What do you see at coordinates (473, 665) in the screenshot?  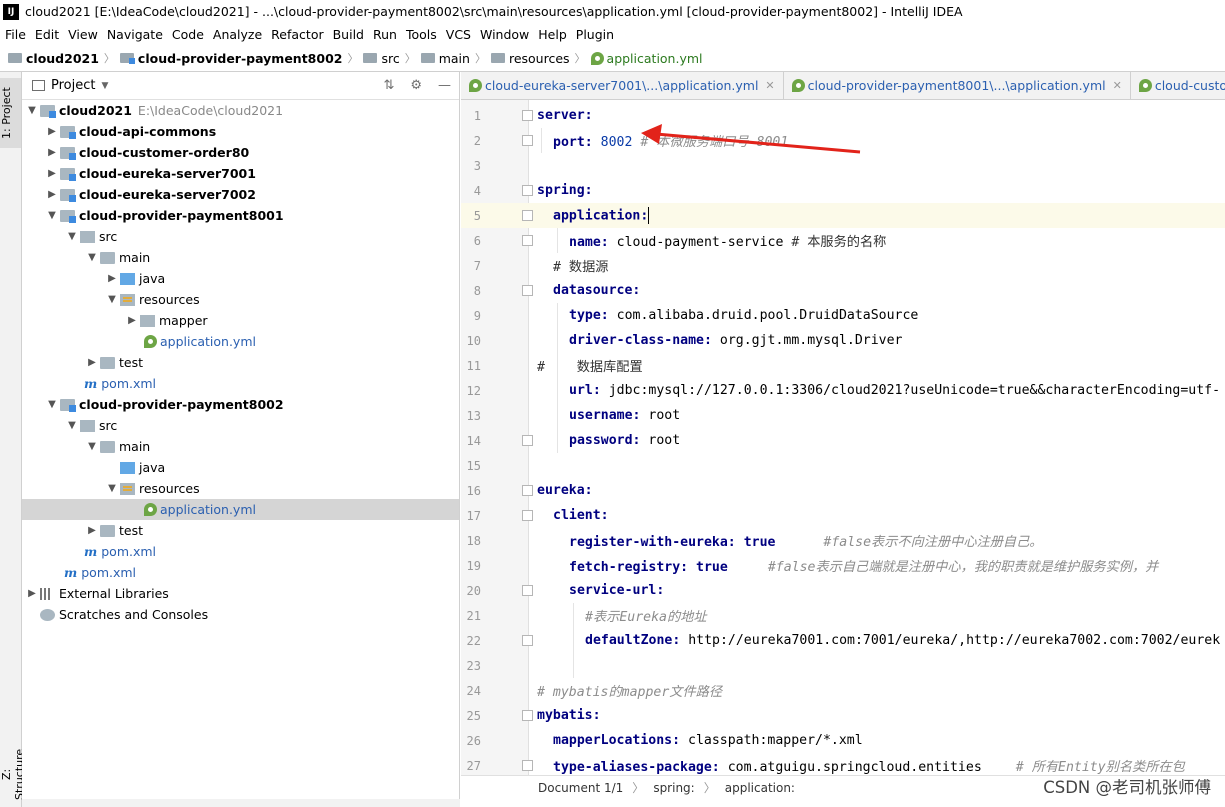 I see `code-line: 23` at bounding box center [473, 665].